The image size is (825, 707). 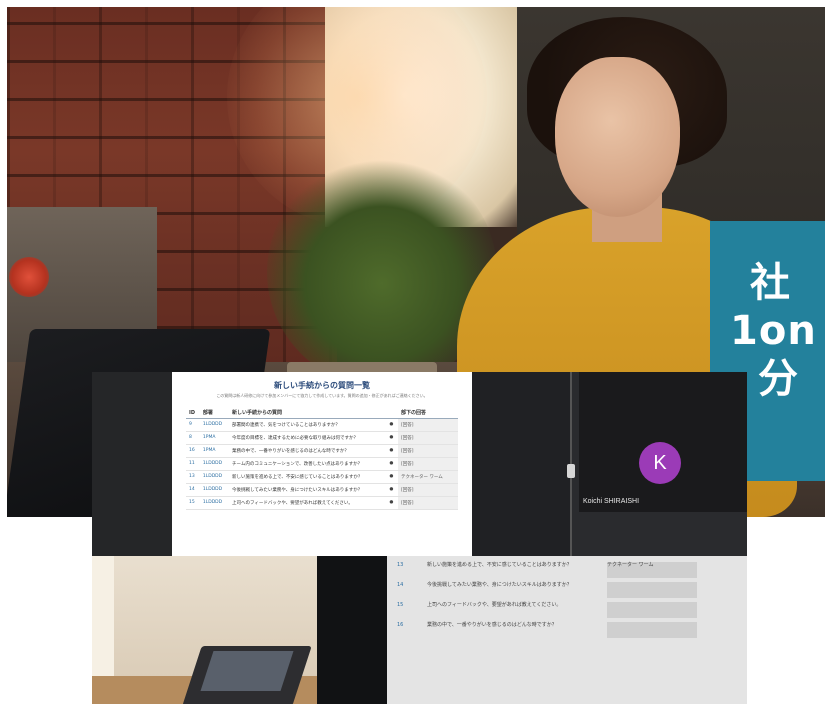 I want to click on laptop-screen, so click(x=247, y=671).